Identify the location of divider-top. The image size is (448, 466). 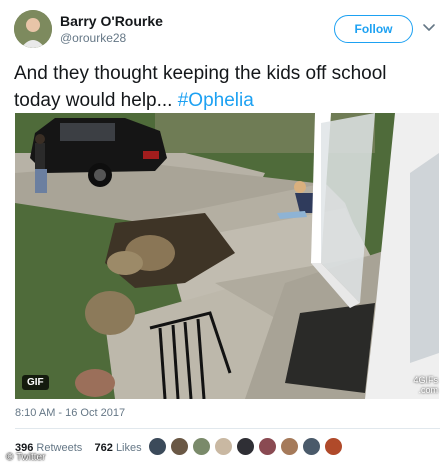
(227, 428).